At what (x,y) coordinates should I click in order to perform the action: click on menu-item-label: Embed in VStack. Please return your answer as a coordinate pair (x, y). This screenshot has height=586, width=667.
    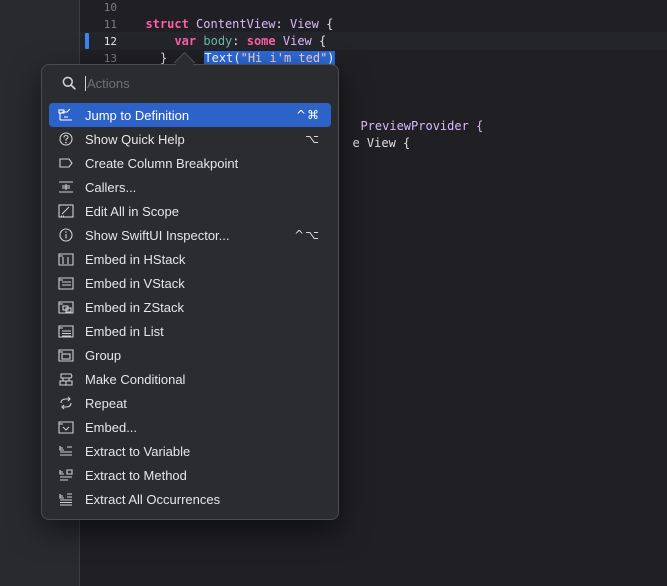
    Looking at the image, I should click on (135, 283).